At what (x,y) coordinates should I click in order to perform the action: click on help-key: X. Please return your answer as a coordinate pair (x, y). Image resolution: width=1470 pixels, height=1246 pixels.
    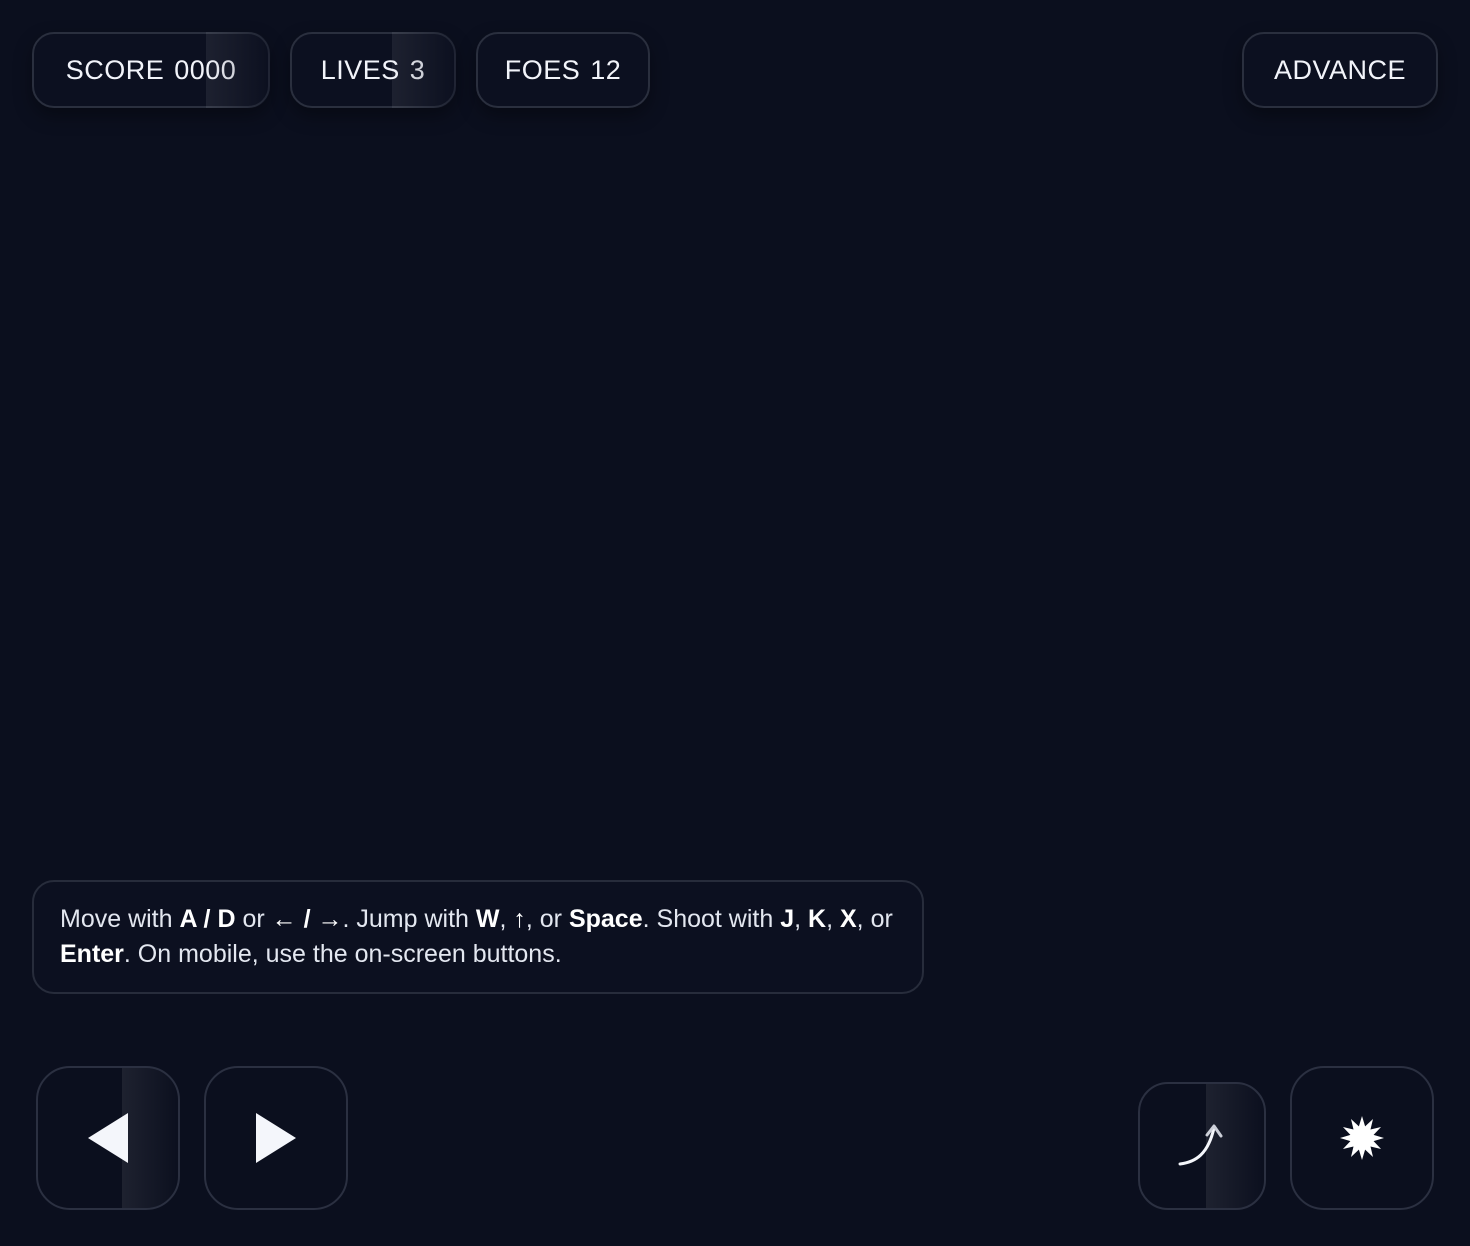
    Looking at the image, I should click on (848, 919).